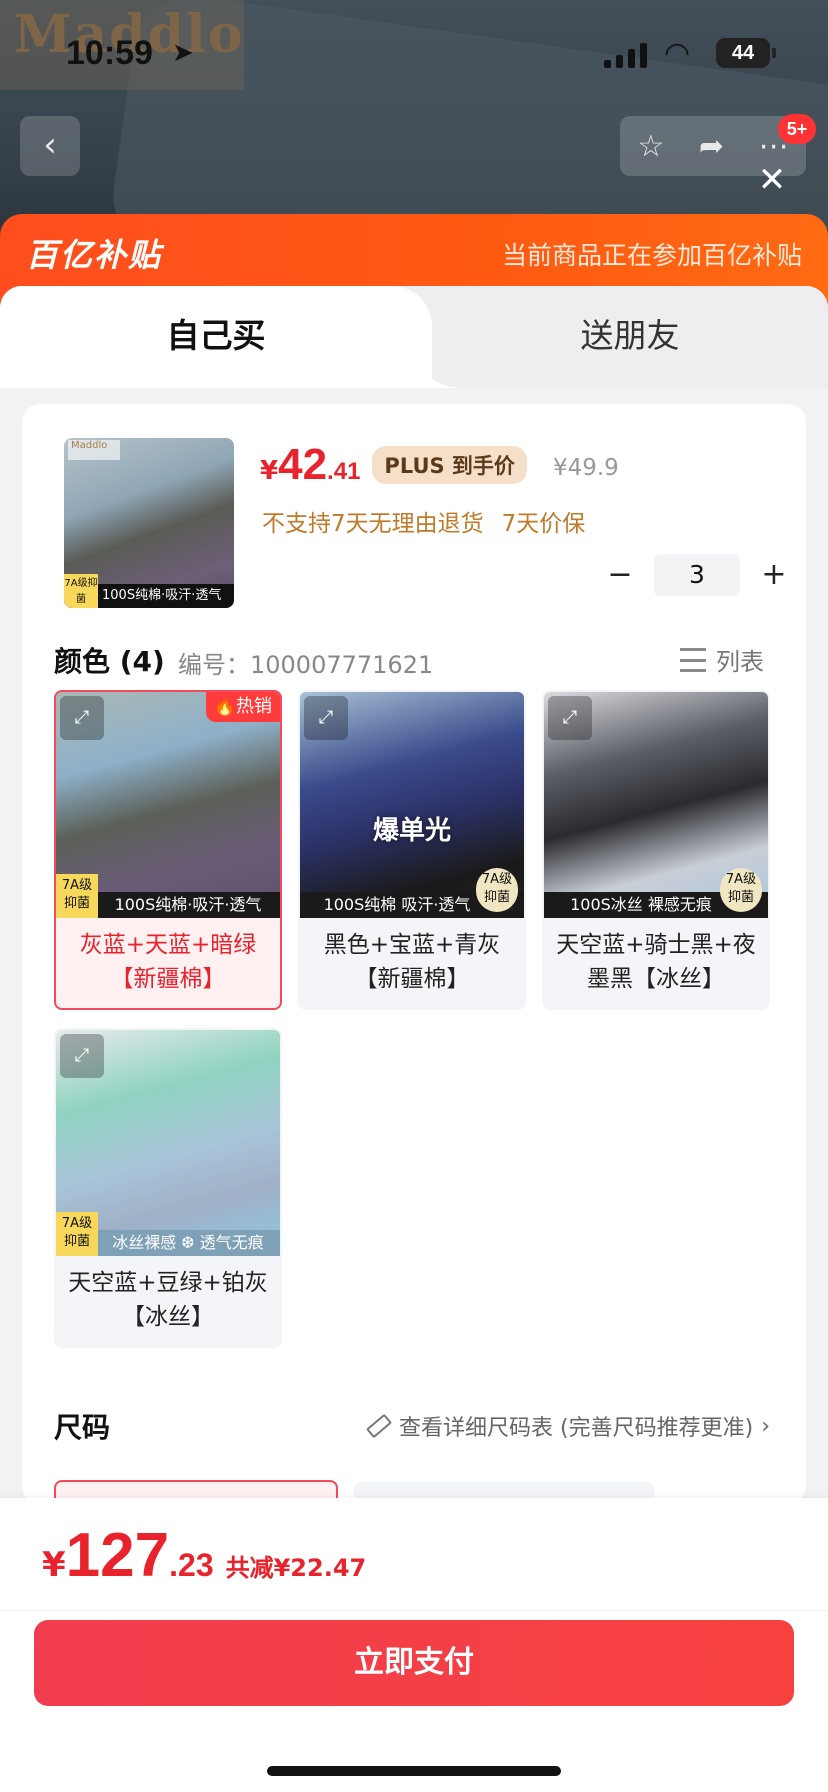 Image resolution: width=828 pixels, height=1792 pixels. Describe the element at coordinates (54, 1565) in the screenshot. I see `total-symbol: ¥` at that location.